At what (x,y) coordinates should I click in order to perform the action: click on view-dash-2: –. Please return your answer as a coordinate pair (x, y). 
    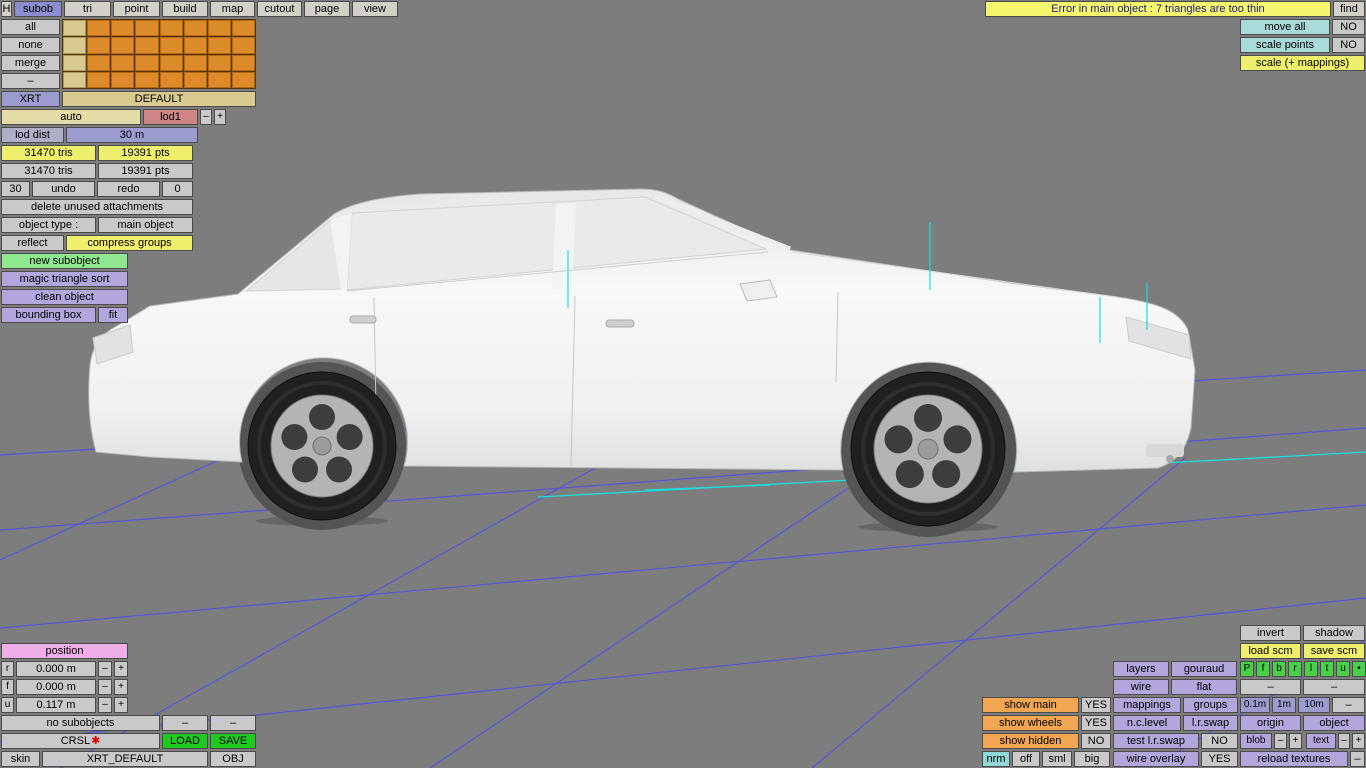
    Looking at the image, I should click on (1334, 687).